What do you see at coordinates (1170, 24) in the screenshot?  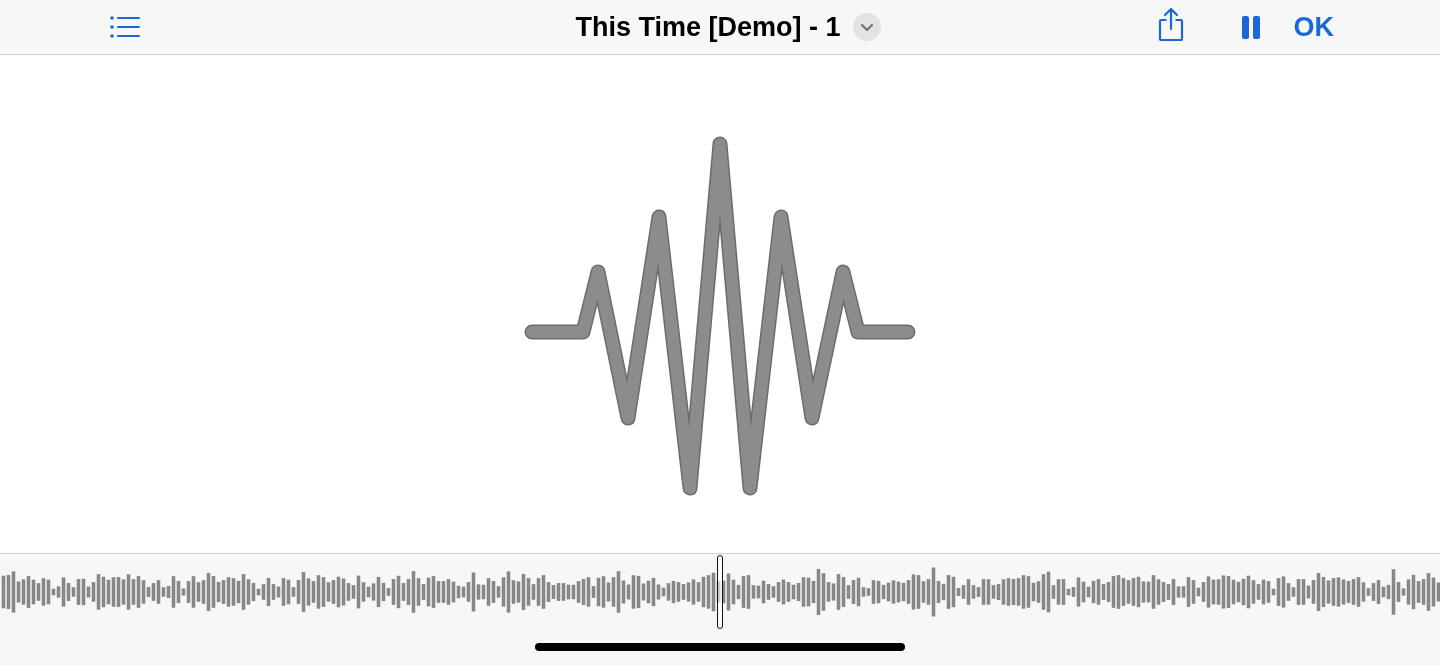 I see `share-icon` at bounding box center [1170, 24].